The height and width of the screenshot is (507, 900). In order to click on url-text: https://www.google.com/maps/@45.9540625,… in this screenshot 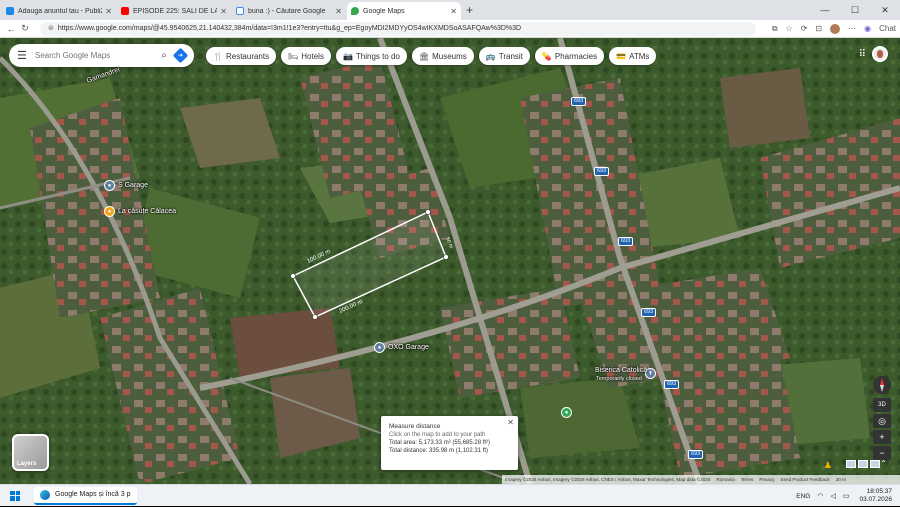, I will do `click(289, 28)`.